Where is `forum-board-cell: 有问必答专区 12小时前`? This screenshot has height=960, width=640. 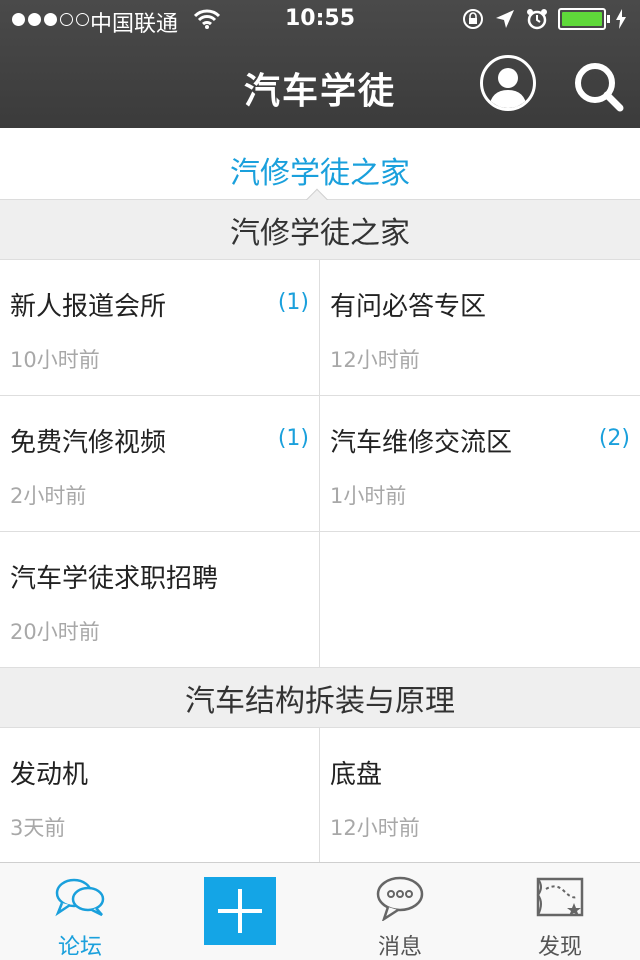 forum-board-cell: 有问必答专区 12小时前 is located at coordinates (480, 328).